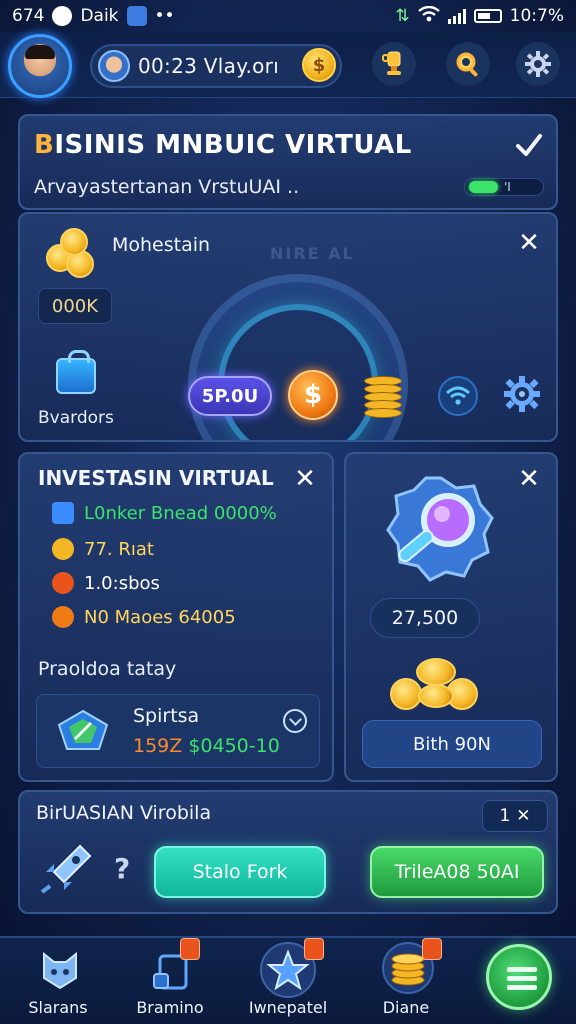 The image size is (576, 1024). I want to click on nav-label: Iwnepatel, so click(288, 1007).